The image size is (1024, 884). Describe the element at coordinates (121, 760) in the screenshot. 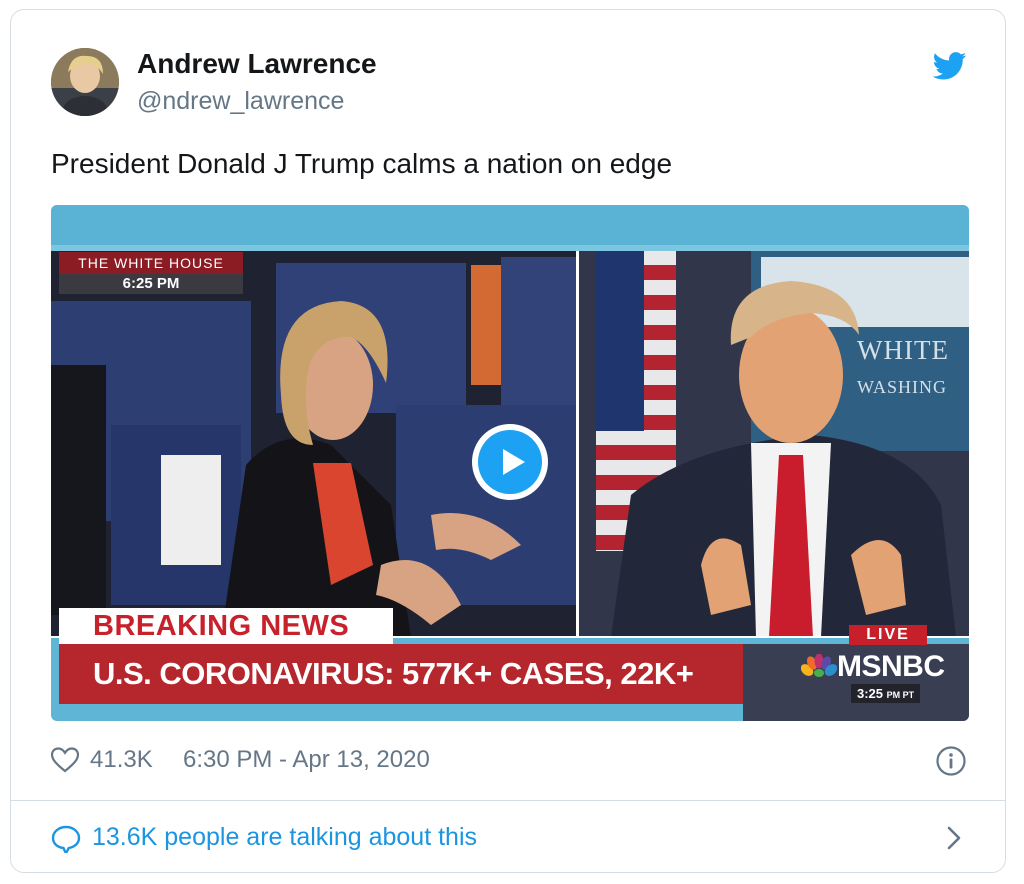

I see `like-count: 41.3K` at that location.